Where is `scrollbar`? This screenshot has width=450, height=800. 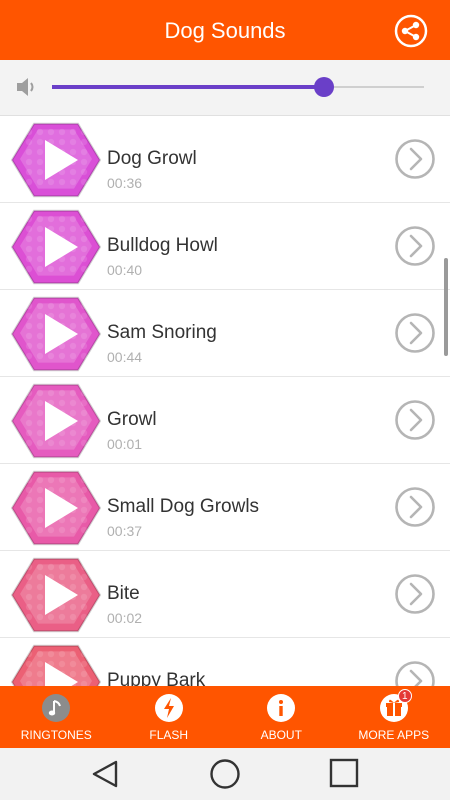 scrollbar is located at coordinates (446, 307).